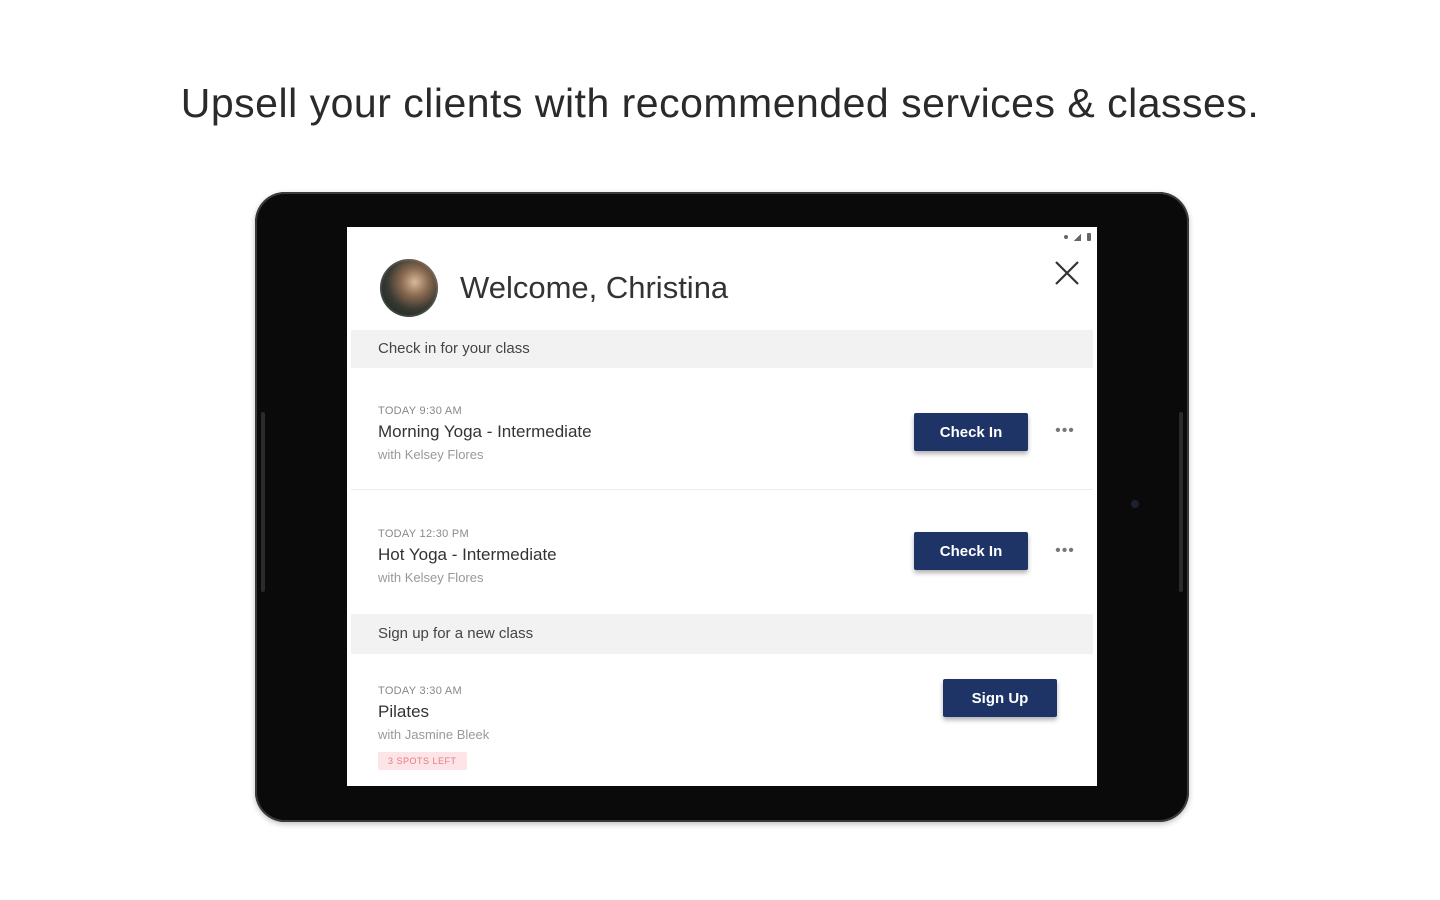  I want to click on class-name: Morning Yoga - Intermediate, so click(485, 431).